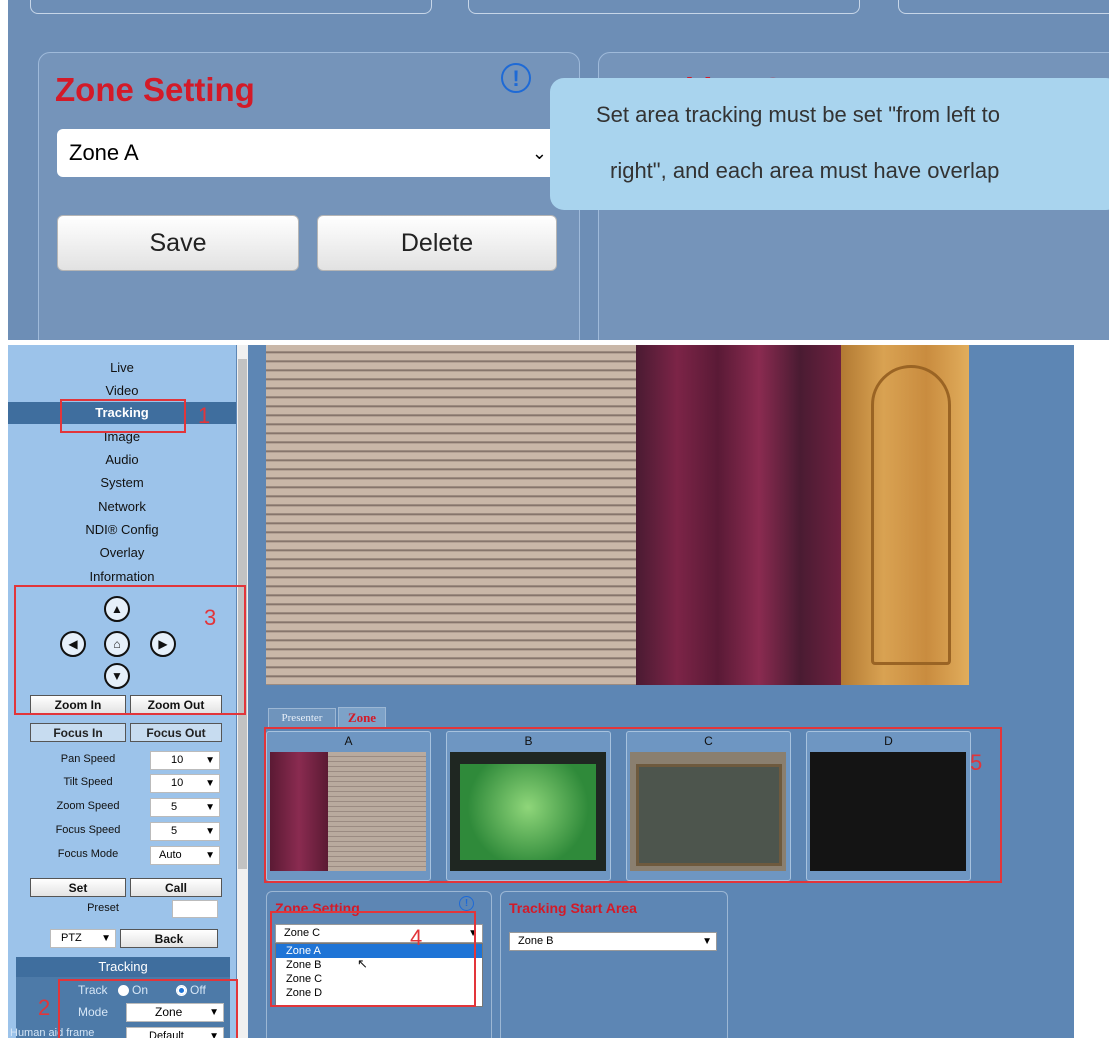 The height and width of the screenshot is (1038, 1109). Describe the element at coordinates (71, 938) in the screenshot. I see `ptz-select-value: PTZ` at that location.